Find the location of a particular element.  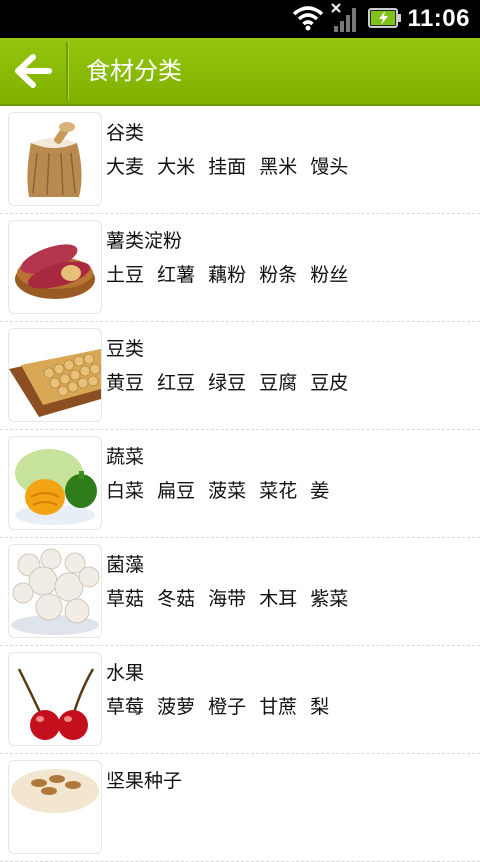

back-arrow-icon is located at coordinates (33, 71).